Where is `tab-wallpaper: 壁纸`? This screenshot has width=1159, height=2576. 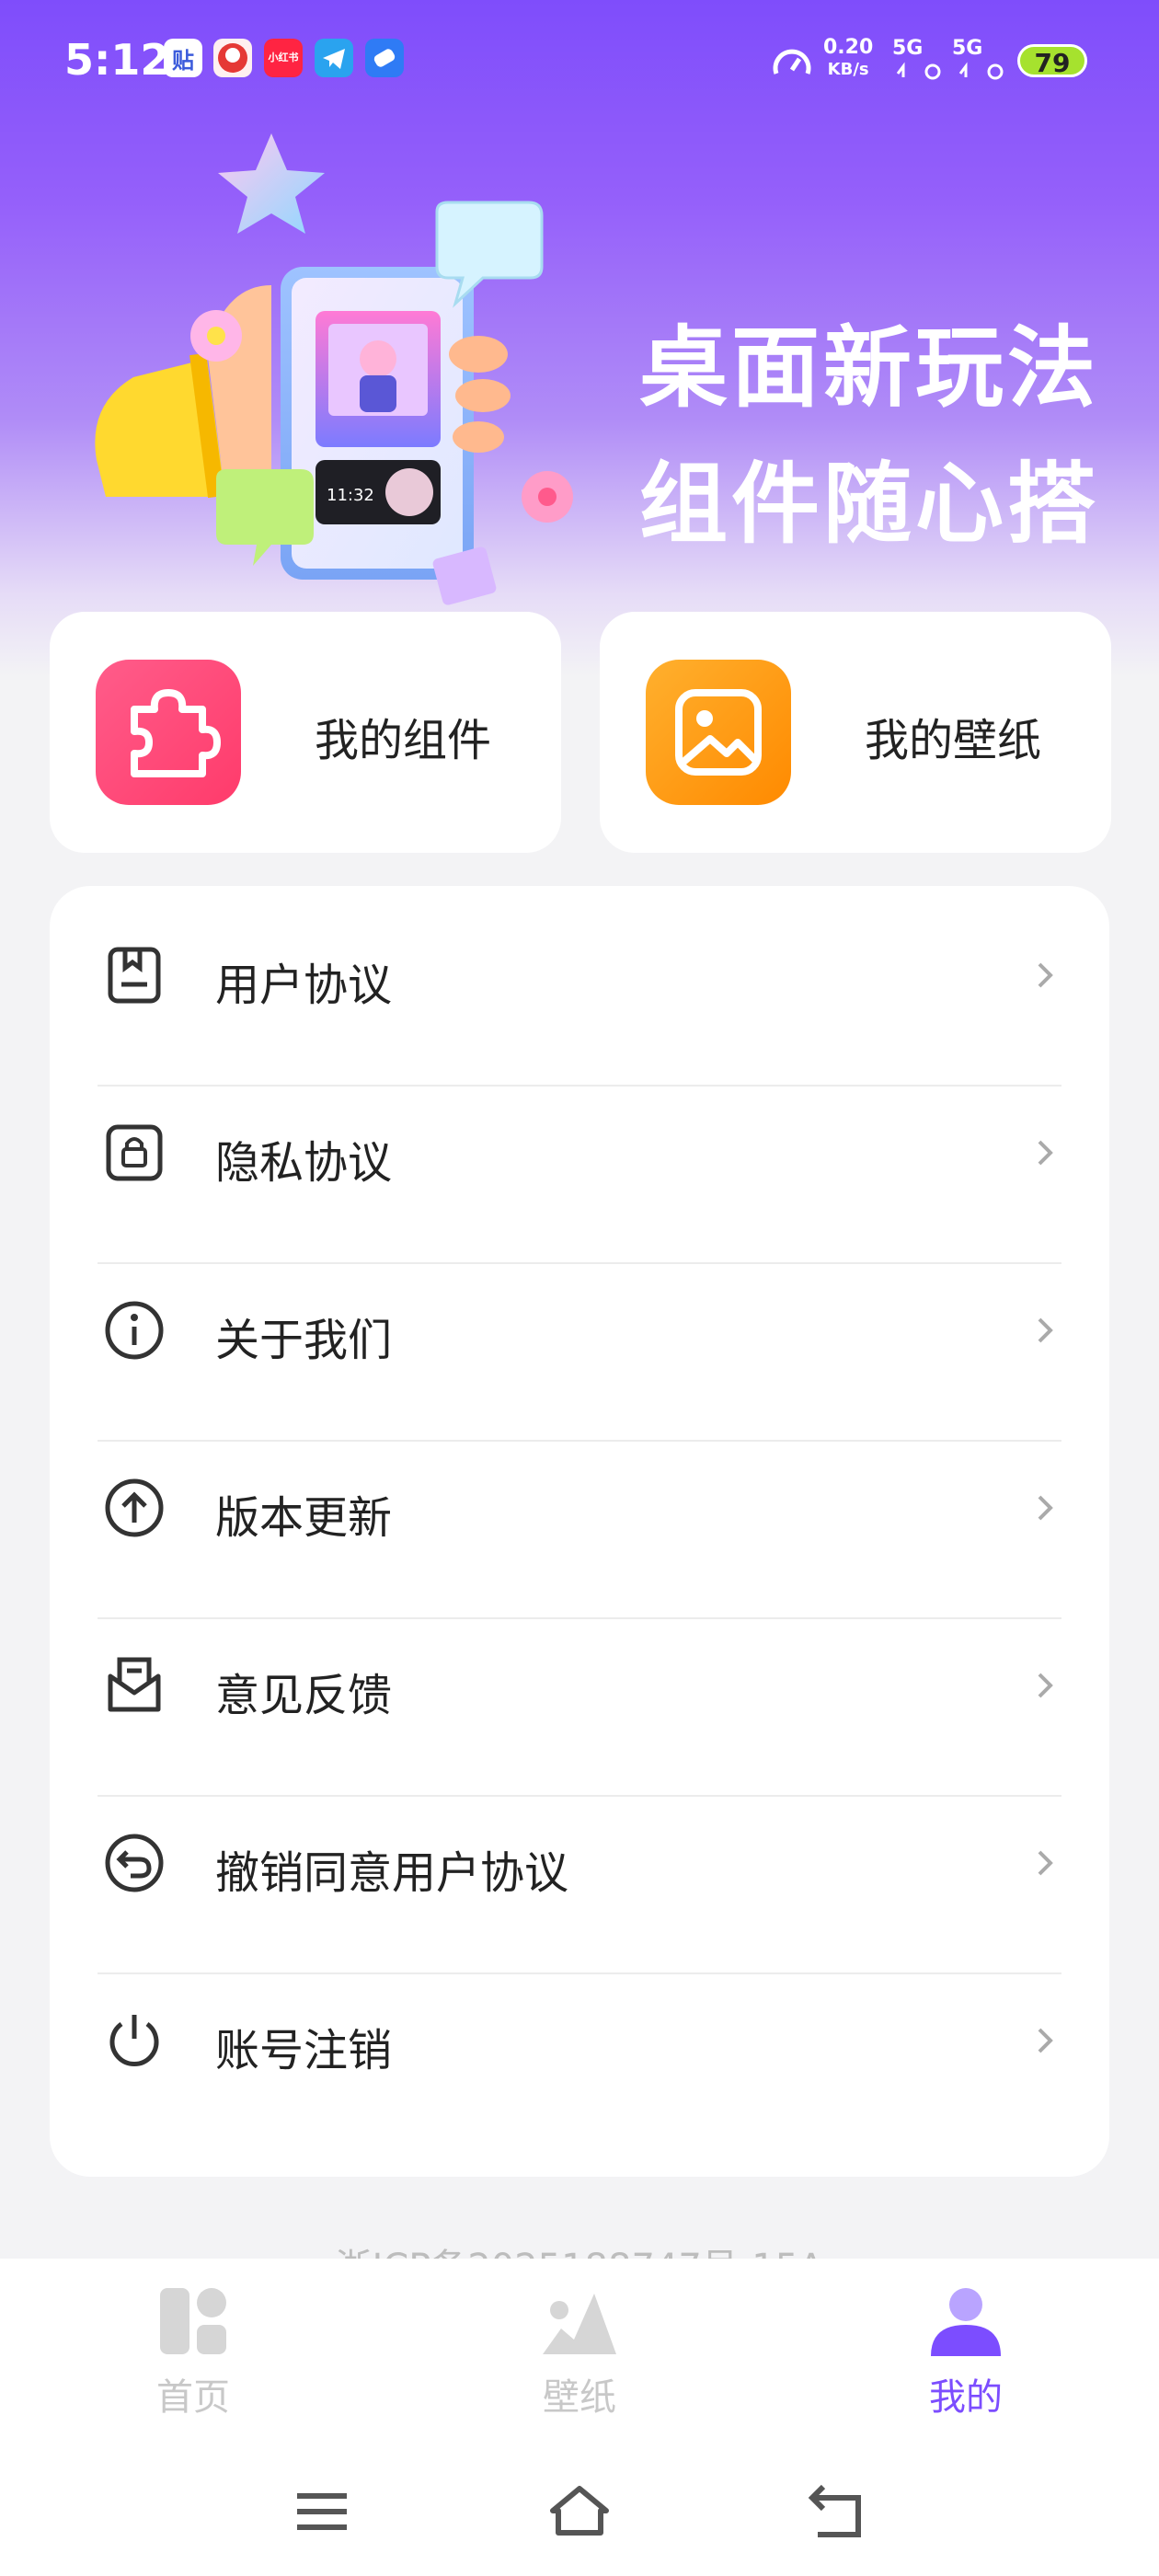 tab-wallpaper: 壁纸 is located at coordinates (579, 2358).